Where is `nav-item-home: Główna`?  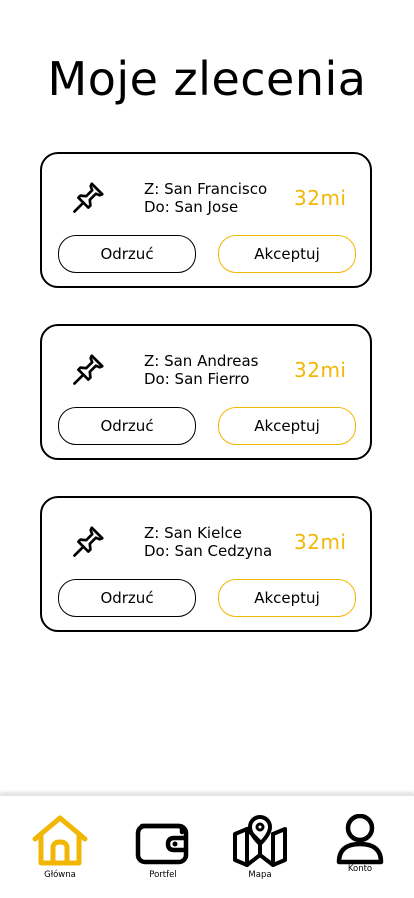 nav-item-home: Główna is located at coordinates (60, 854).